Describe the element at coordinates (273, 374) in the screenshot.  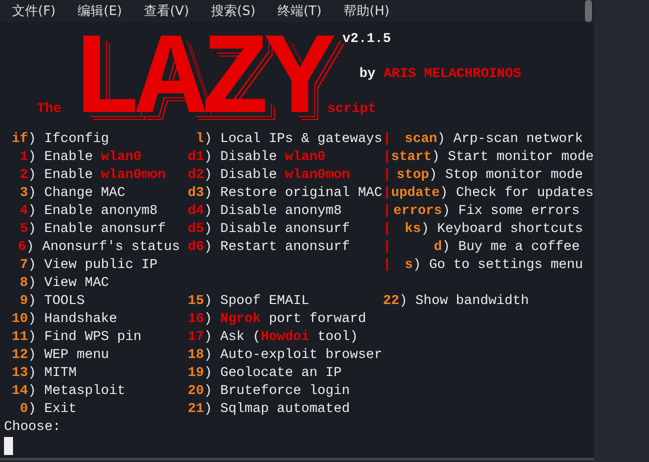
I see `option-label: ) Geolocate an IP` at that location.